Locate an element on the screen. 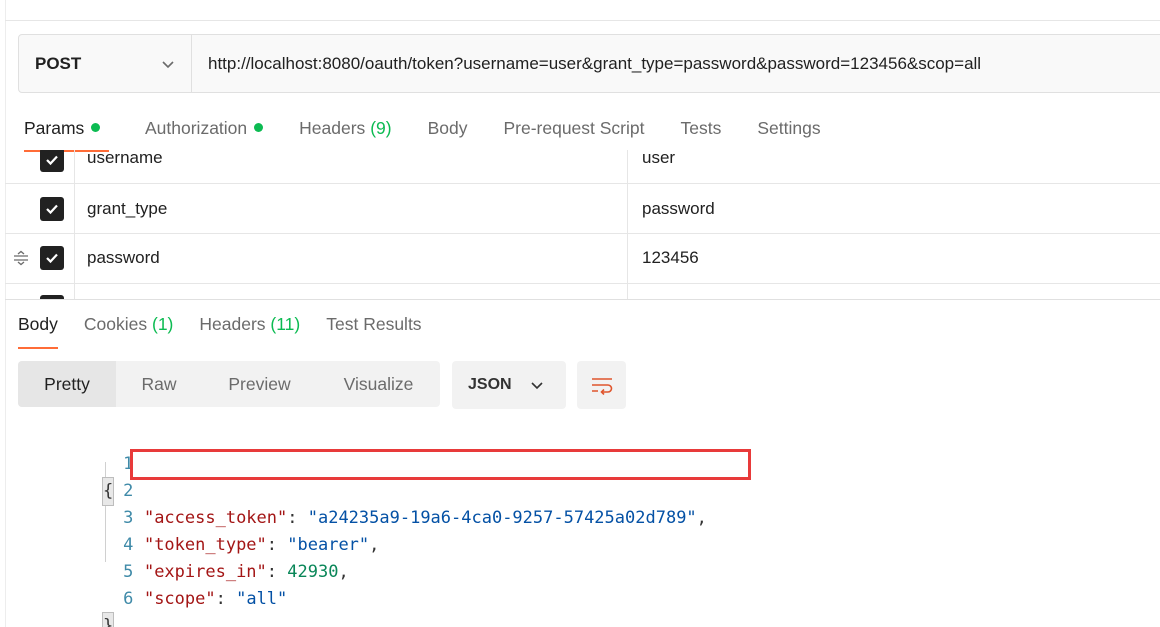 This screenshot has height=627, width=1160. tab-headers-label: Headers is located at coordinates (332, 128).